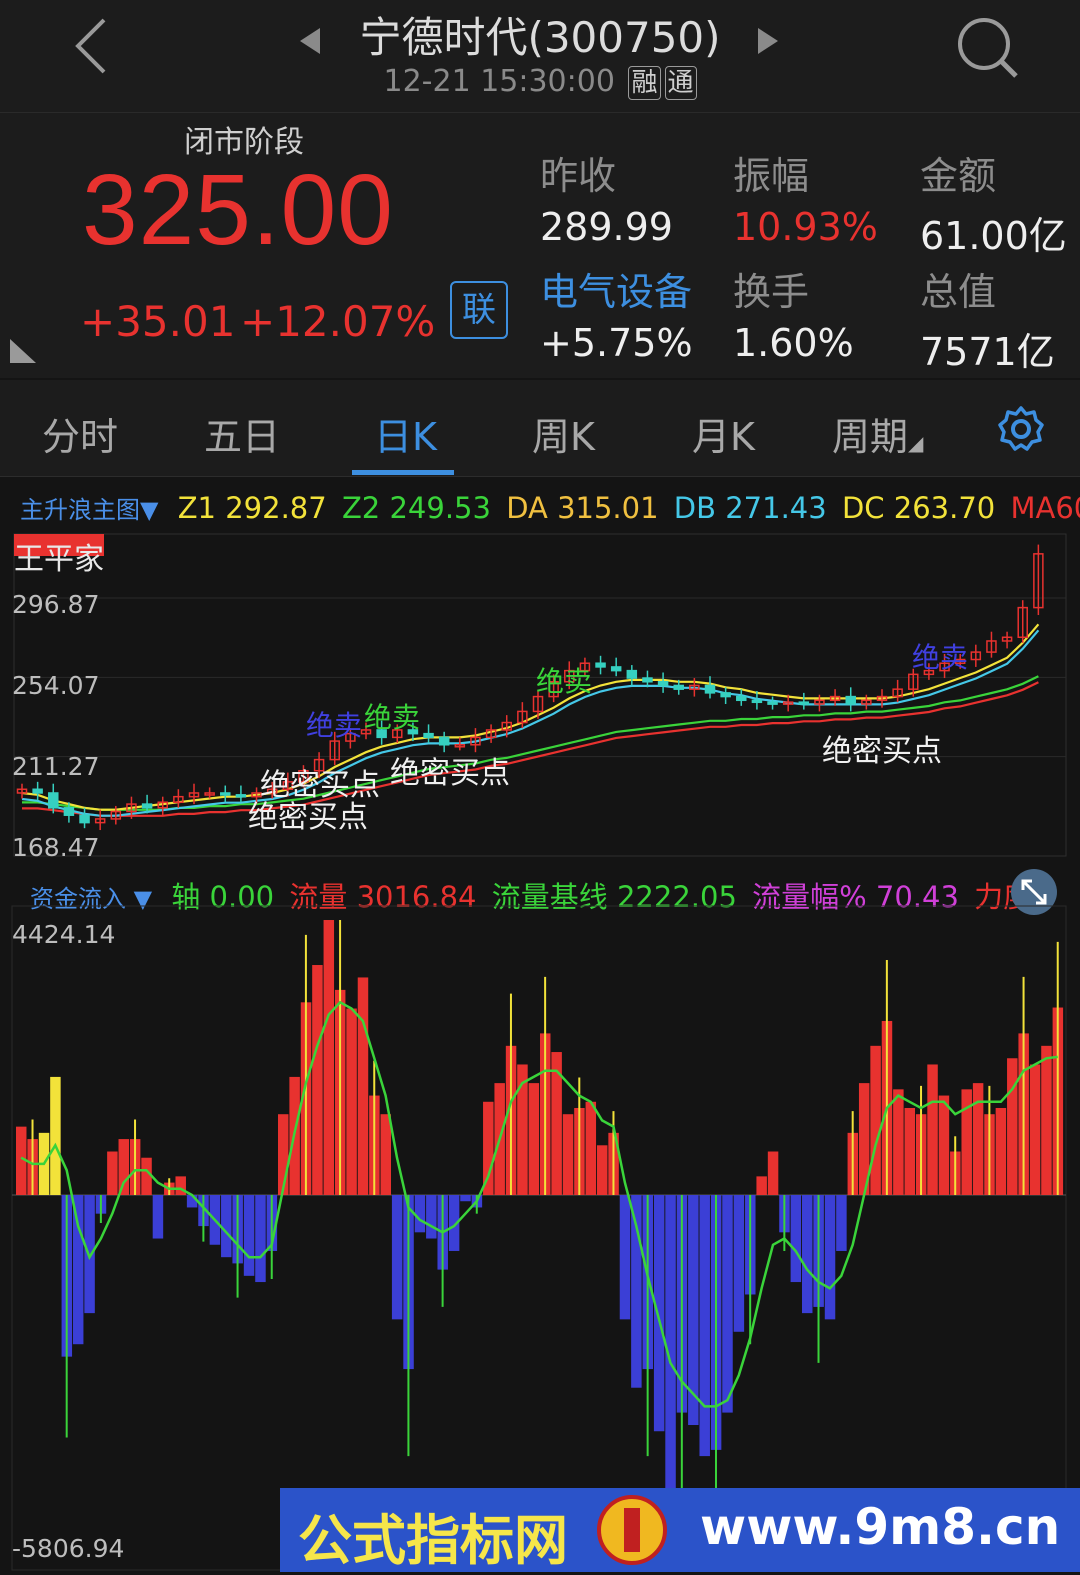 This screenshot has width=1080, height=1575. I want to click on turnover-label: 换手, so click(771, 292).